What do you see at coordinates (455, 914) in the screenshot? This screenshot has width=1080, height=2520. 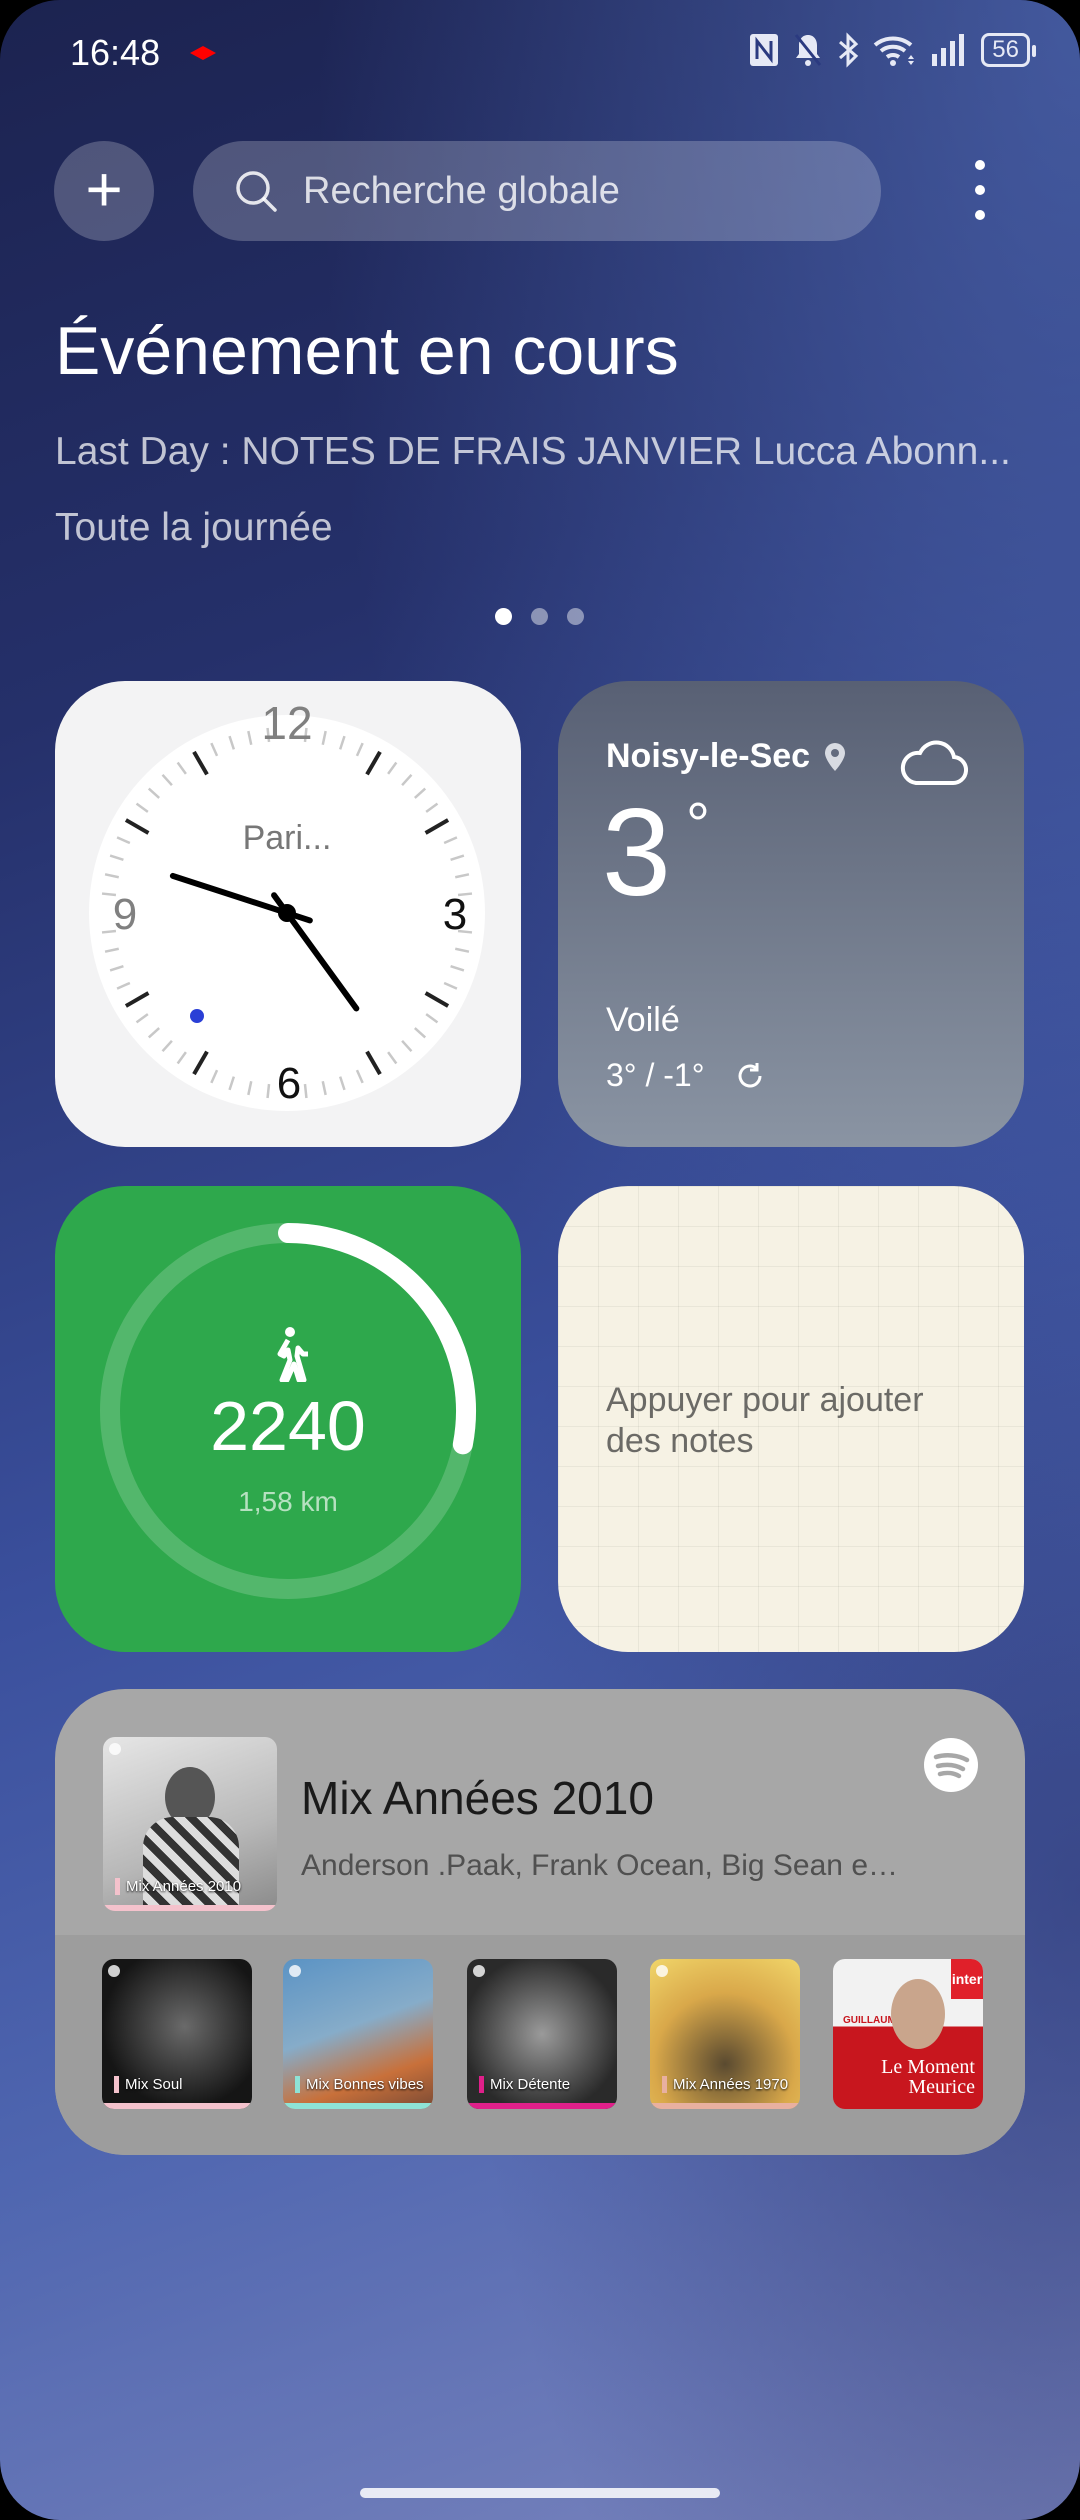 I see `numeral-3: 3` at bounding box center [455, 914].